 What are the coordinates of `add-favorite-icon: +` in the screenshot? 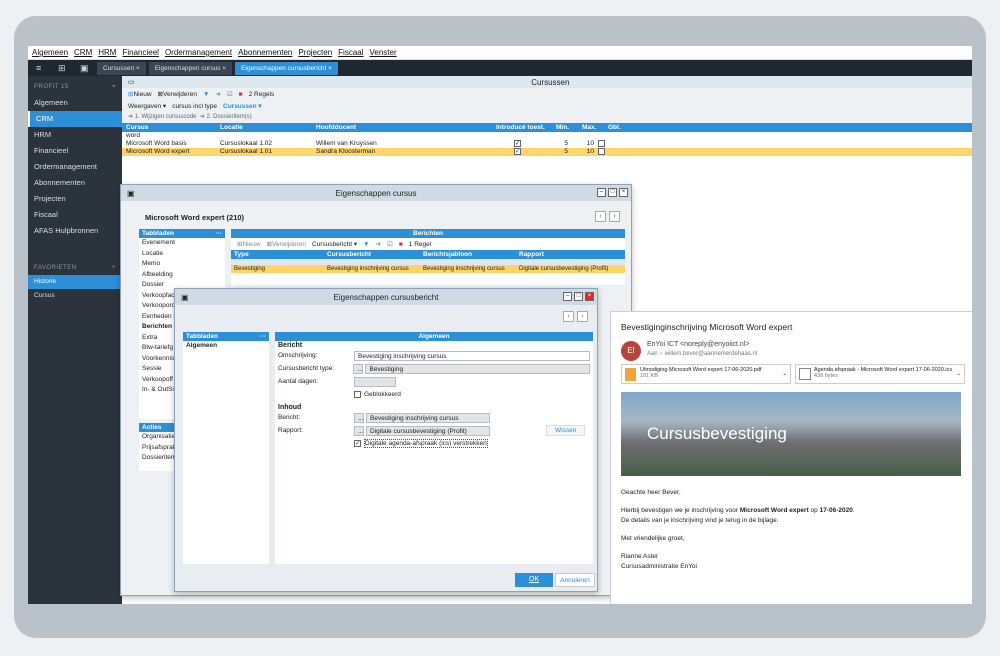 It's located at (114, 268).